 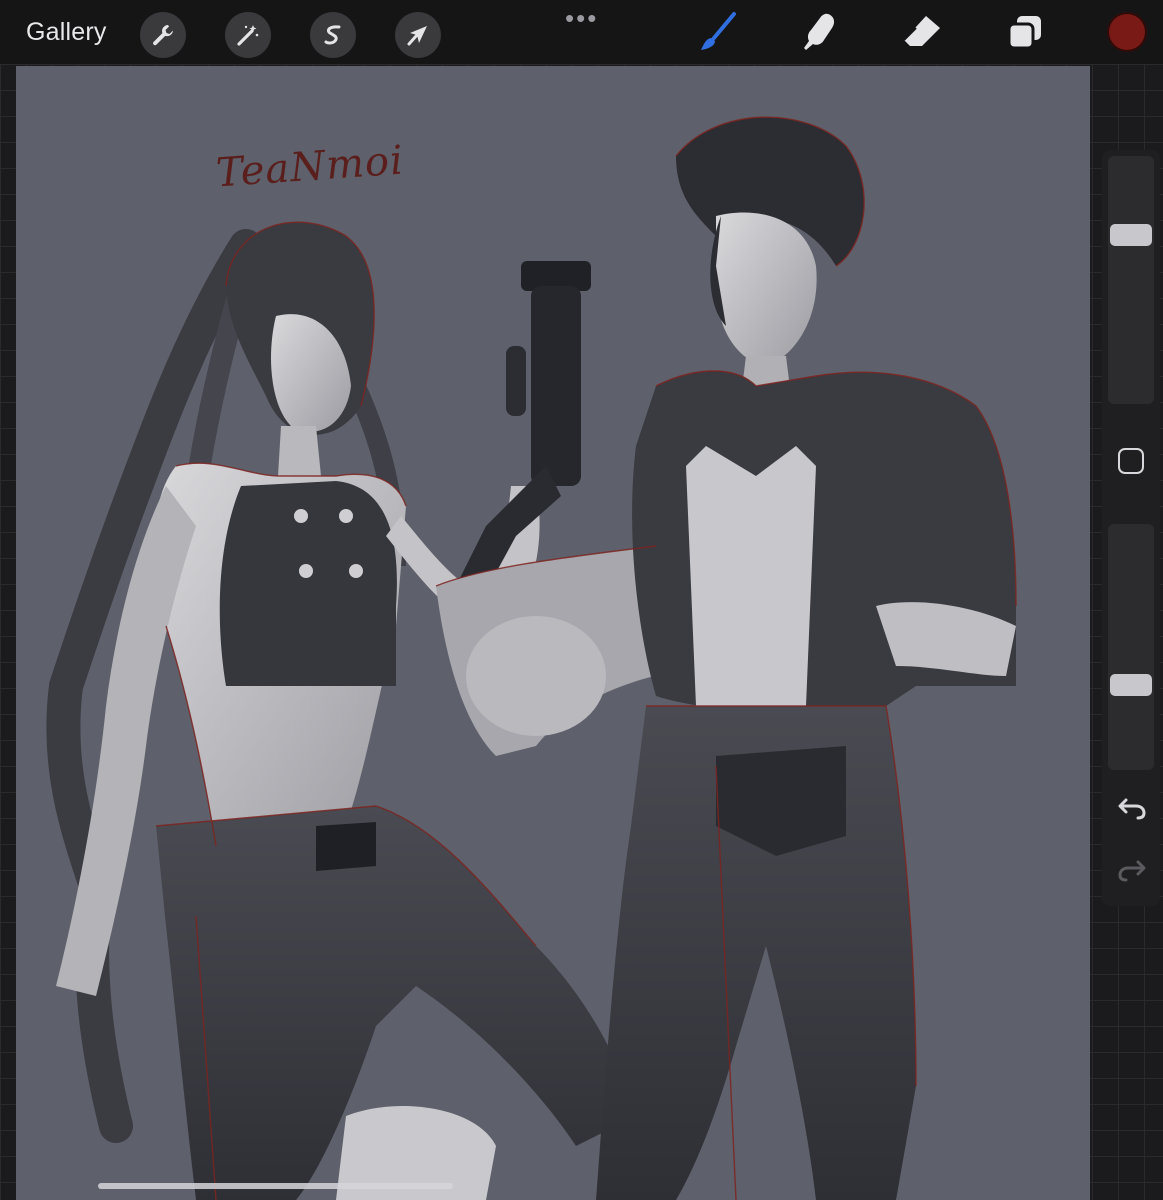 I want to click on brush-tool-button, so click(x=718, y=32).